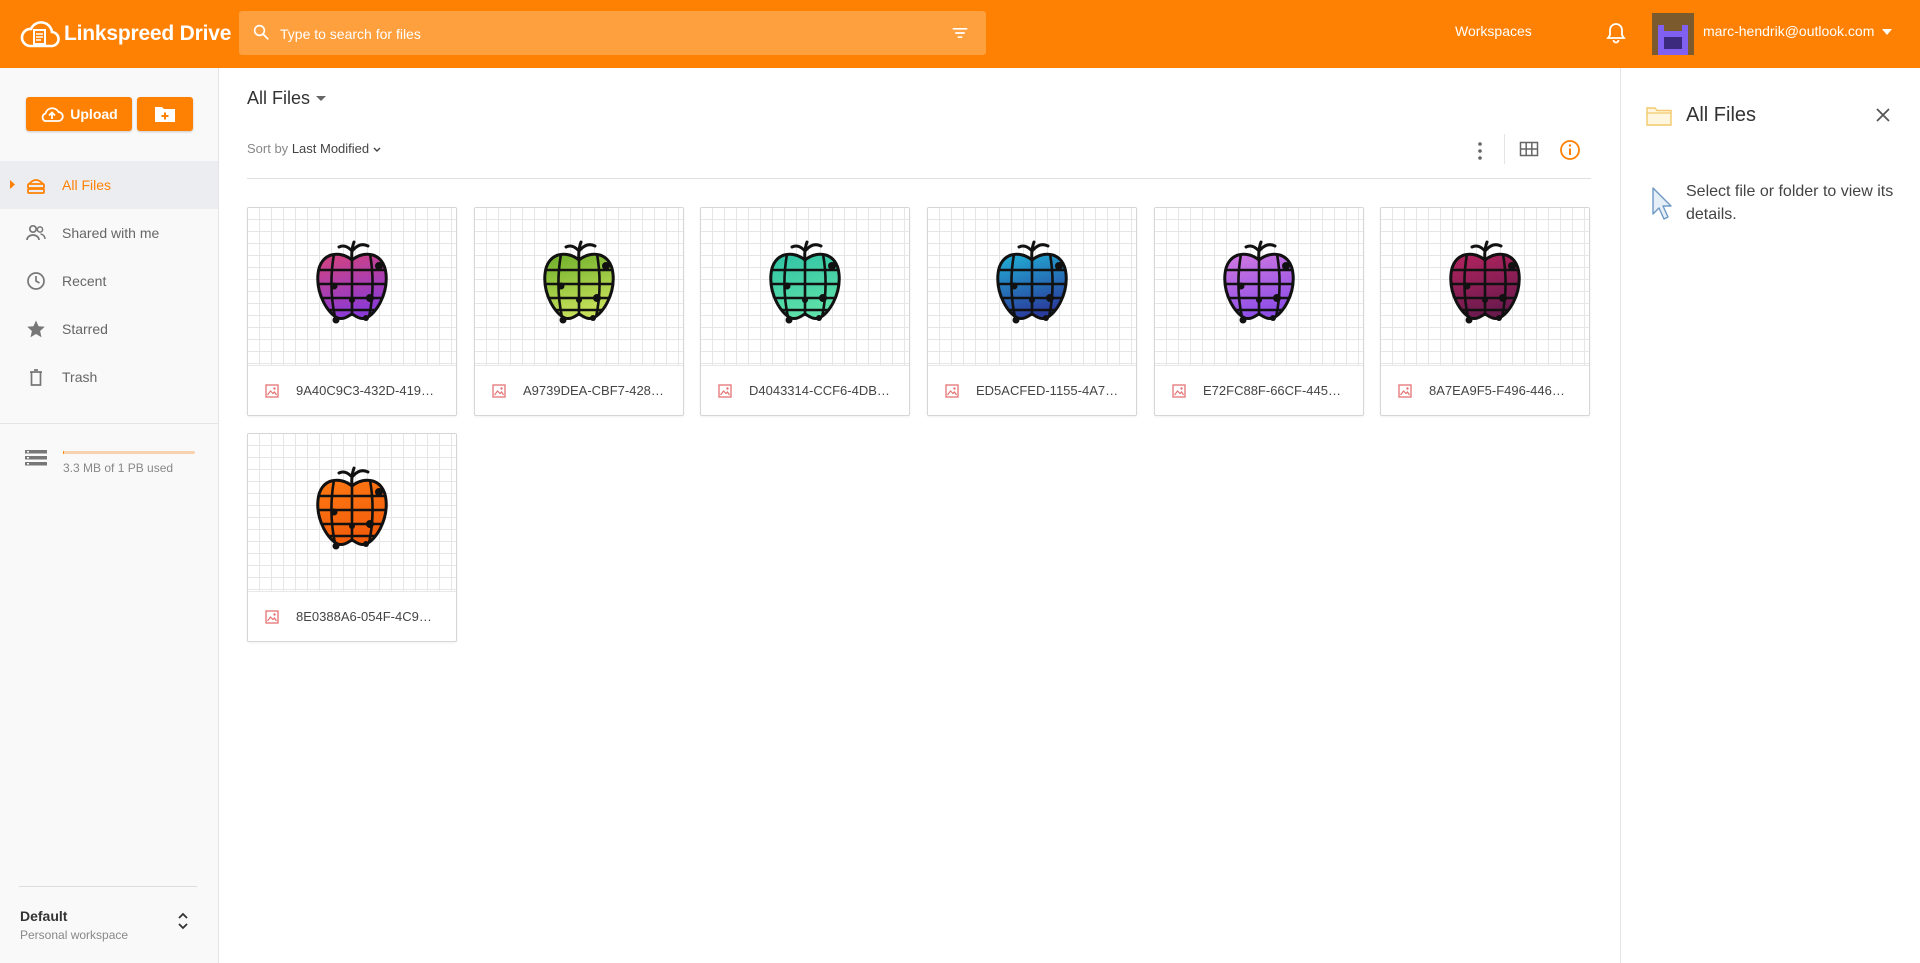  What do you see at coordinates (109, 377) in the screenshot?
I see `sidebar-item-trash: Trash` at bounding box center [109, 377].